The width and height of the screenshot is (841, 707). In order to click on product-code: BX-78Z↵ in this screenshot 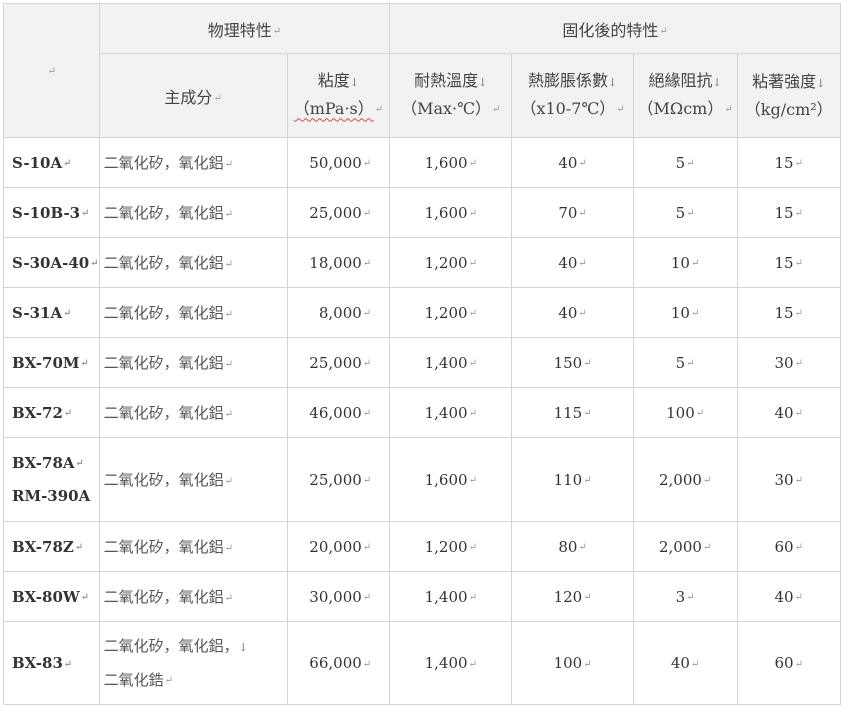, I will do `click(51, 546)`.